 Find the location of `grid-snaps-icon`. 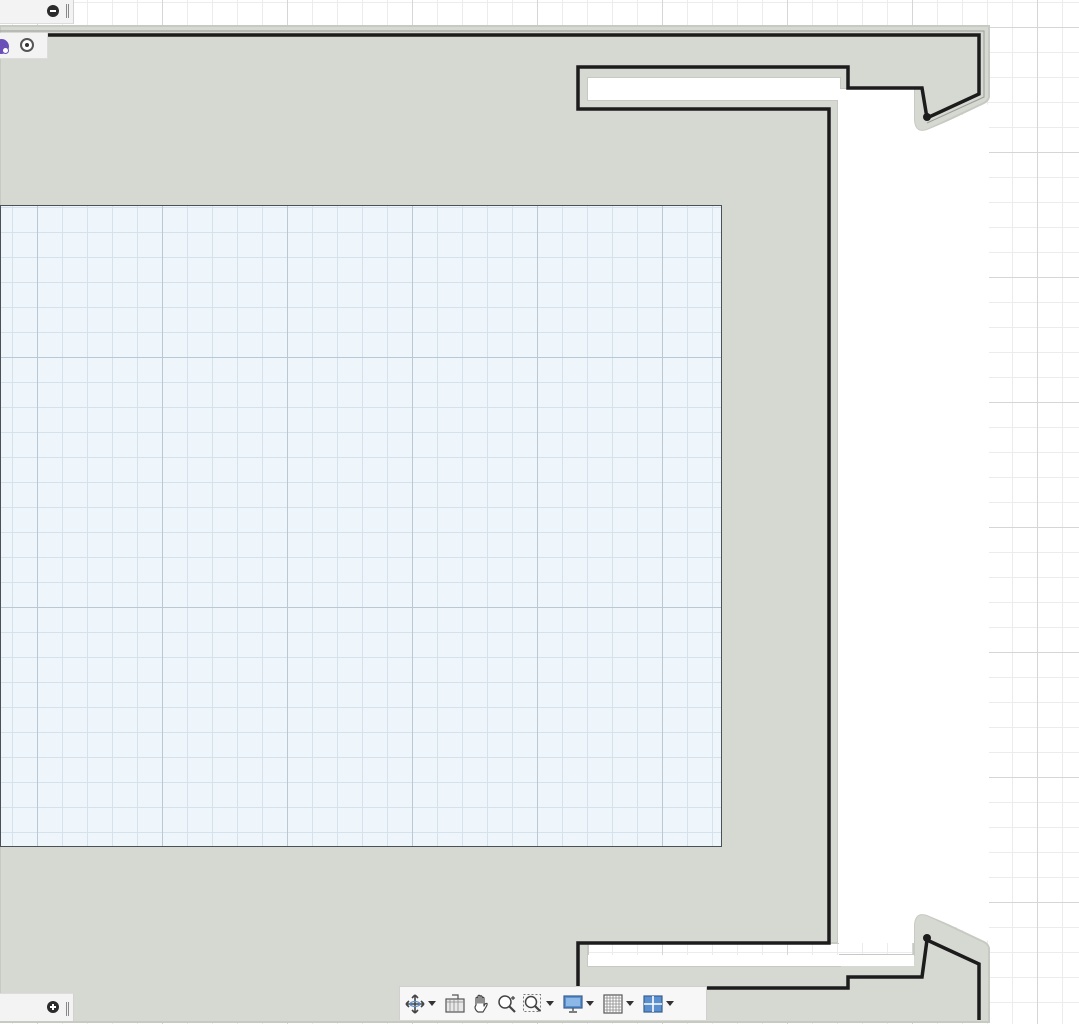

grid-snaps-icon is located at coordinates (613, 1004).